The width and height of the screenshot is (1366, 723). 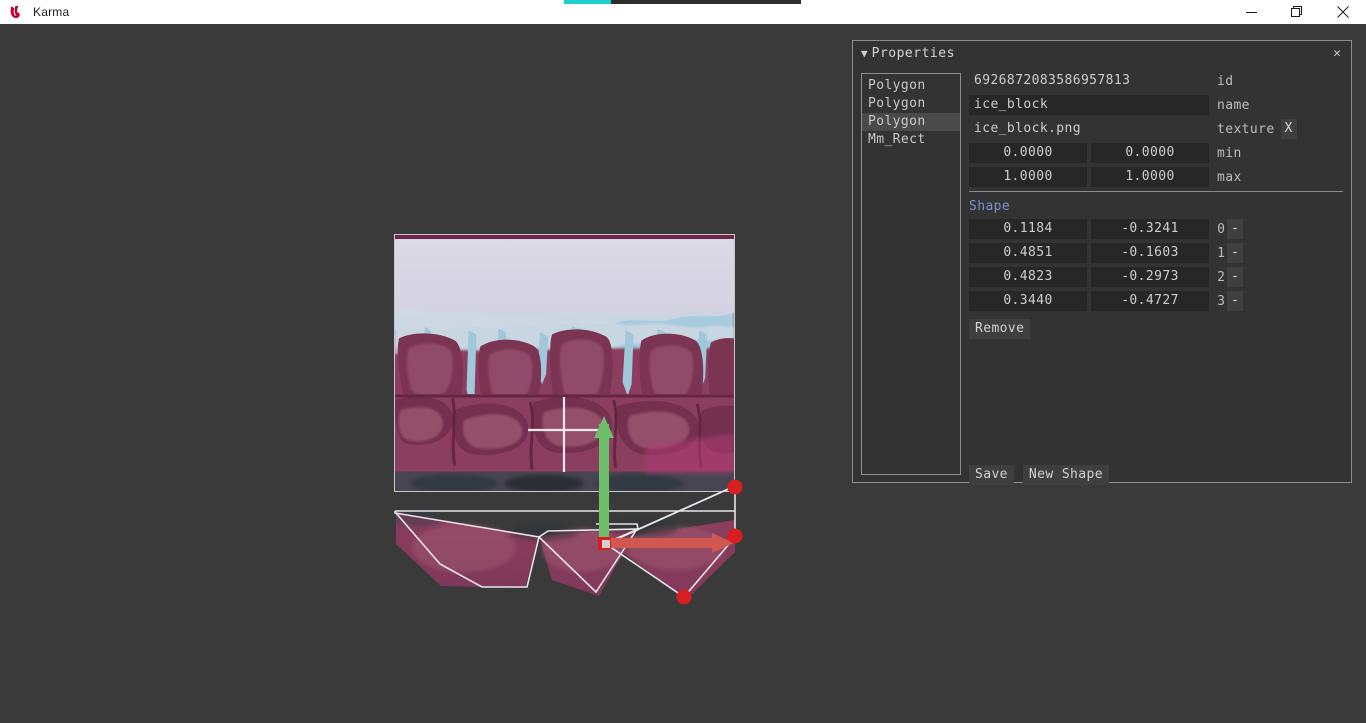 What do you see at coordinates (1052, 80) in the screenshot?
I see `id-value: 6926872083586957813` at bounding box center [1052, 80].